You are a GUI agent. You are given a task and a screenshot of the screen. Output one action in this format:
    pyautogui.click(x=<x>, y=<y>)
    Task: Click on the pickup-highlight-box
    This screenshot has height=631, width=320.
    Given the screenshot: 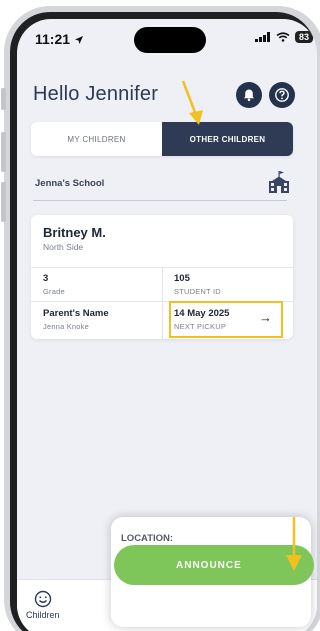 What is the action you would take?
    pyautogui.click(x=226, y=319)
    